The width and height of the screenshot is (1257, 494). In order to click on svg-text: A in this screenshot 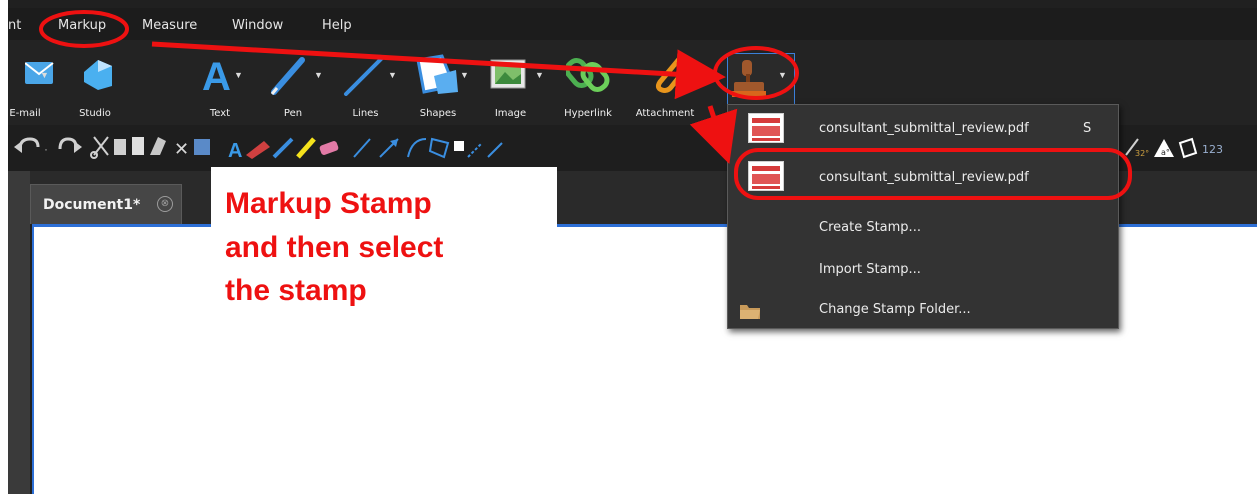, I will do `click(216, 75)`.